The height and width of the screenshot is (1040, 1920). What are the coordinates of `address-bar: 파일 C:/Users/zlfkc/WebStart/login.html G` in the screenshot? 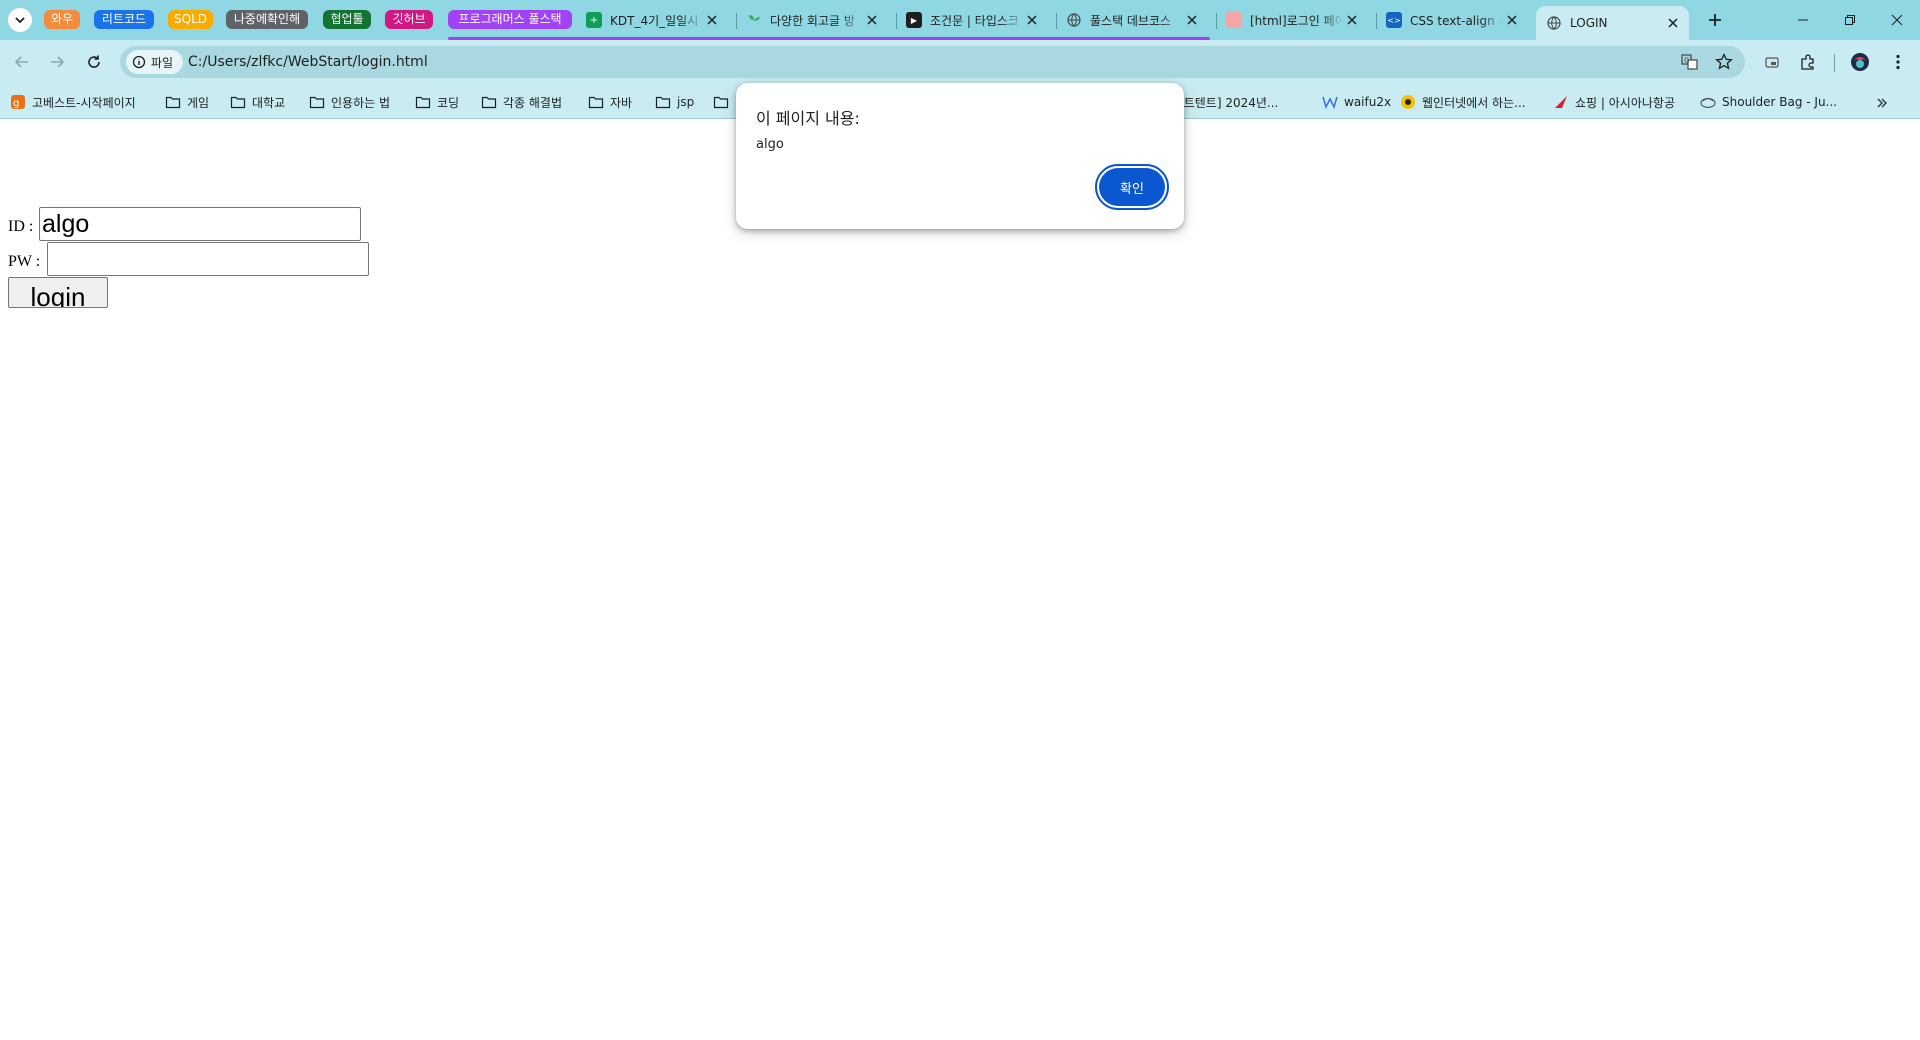 It's located at (932, 62).